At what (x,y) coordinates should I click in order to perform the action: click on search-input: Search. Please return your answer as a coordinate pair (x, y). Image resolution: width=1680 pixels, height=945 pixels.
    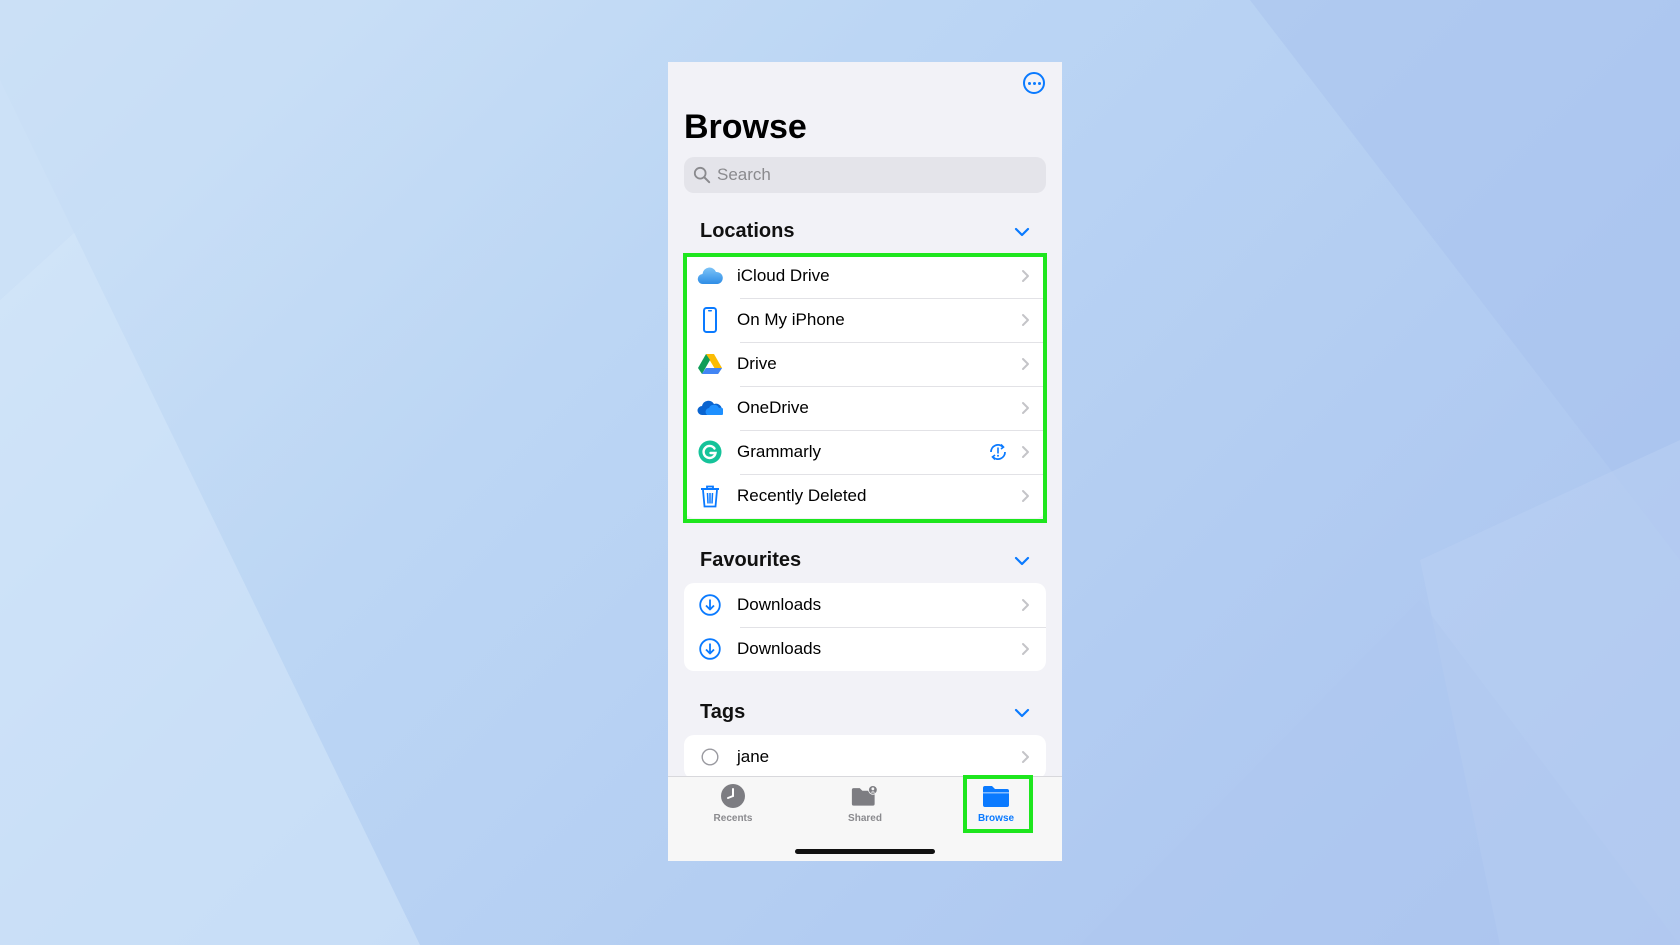
    Looking at the image, I should click on (865, 175).